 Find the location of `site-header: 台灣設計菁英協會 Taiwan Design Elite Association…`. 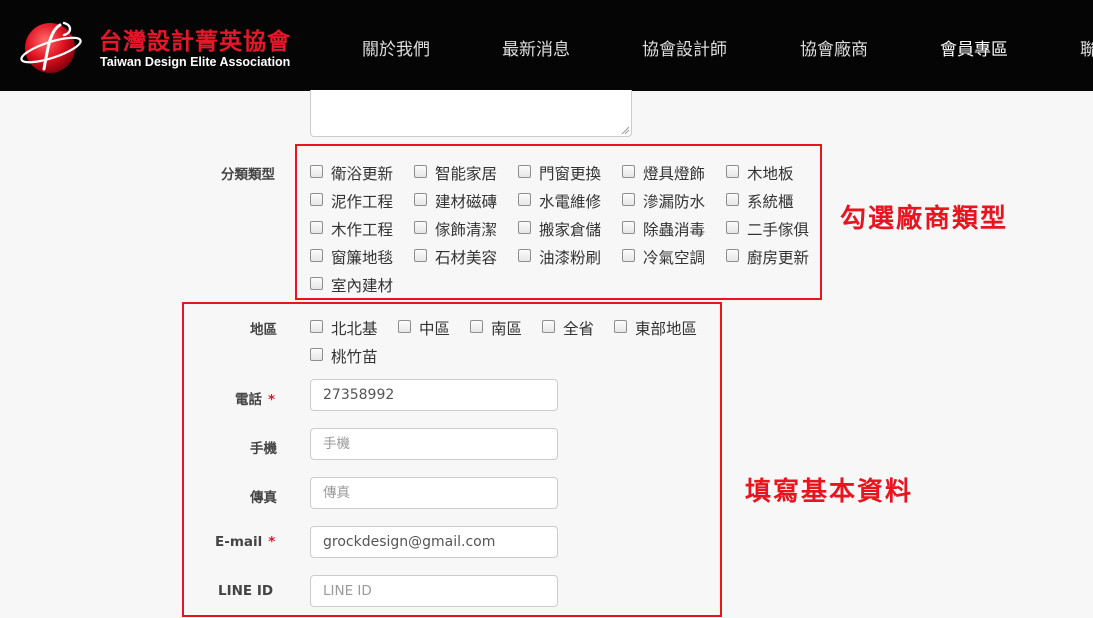

site-header: 台灣設計菁英協會 Taiwan Design Elite Association… is located at coordinates (546, 45).